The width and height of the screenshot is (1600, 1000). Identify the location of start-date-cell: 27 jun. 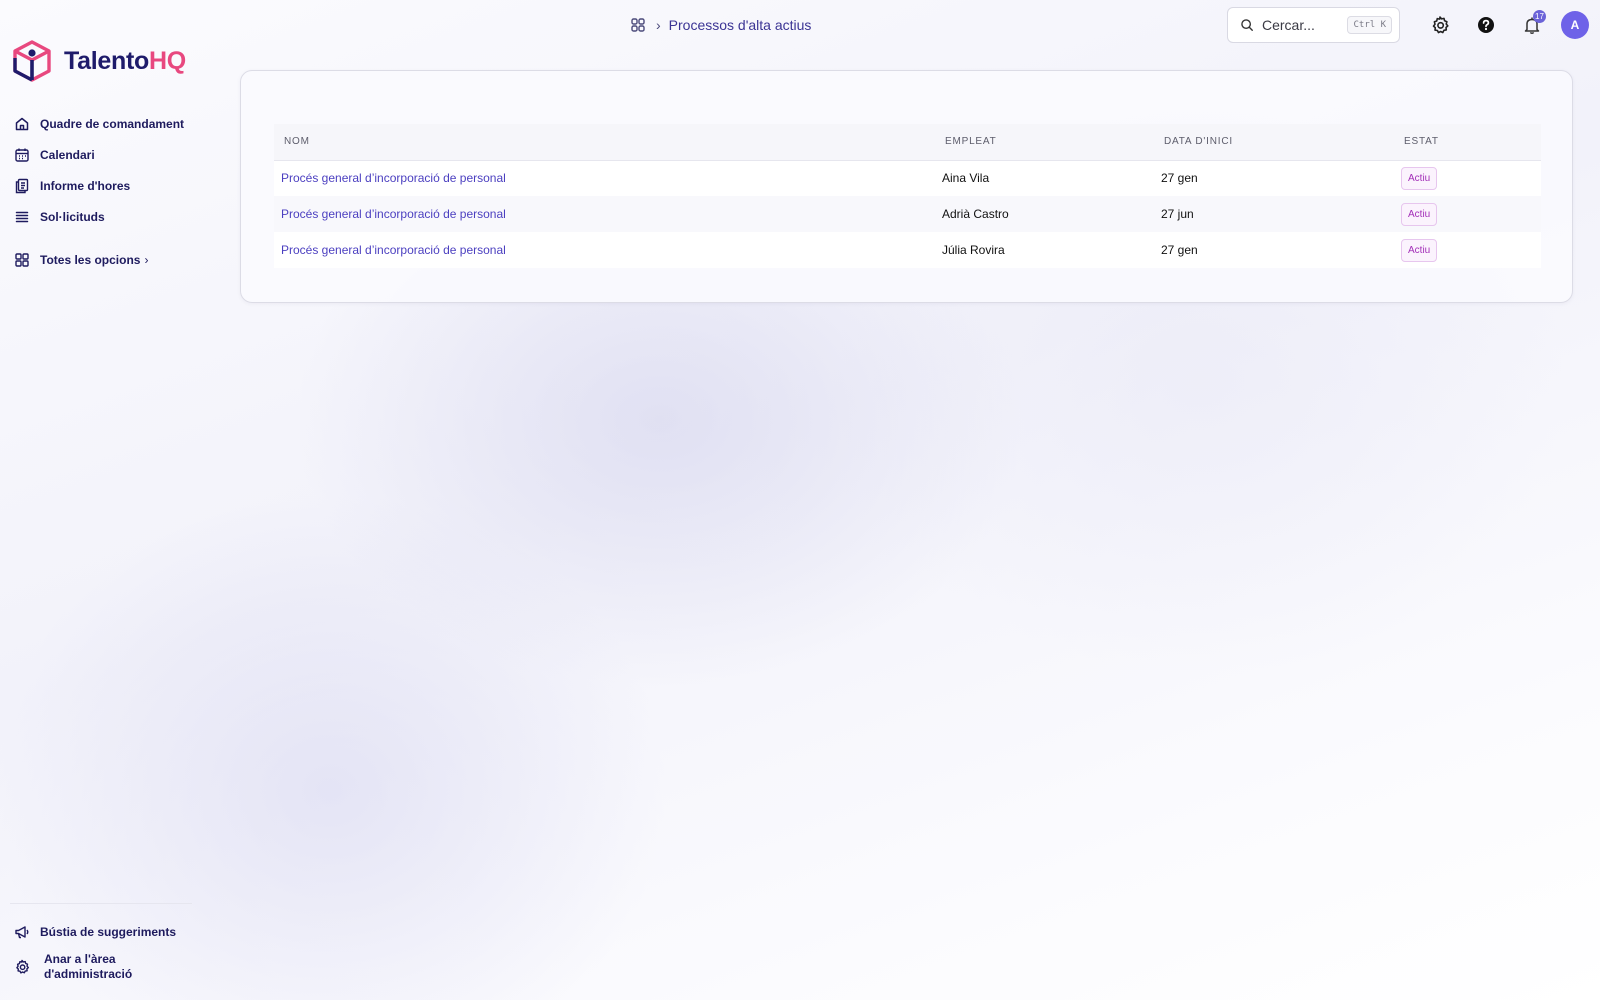
(1177, 214).